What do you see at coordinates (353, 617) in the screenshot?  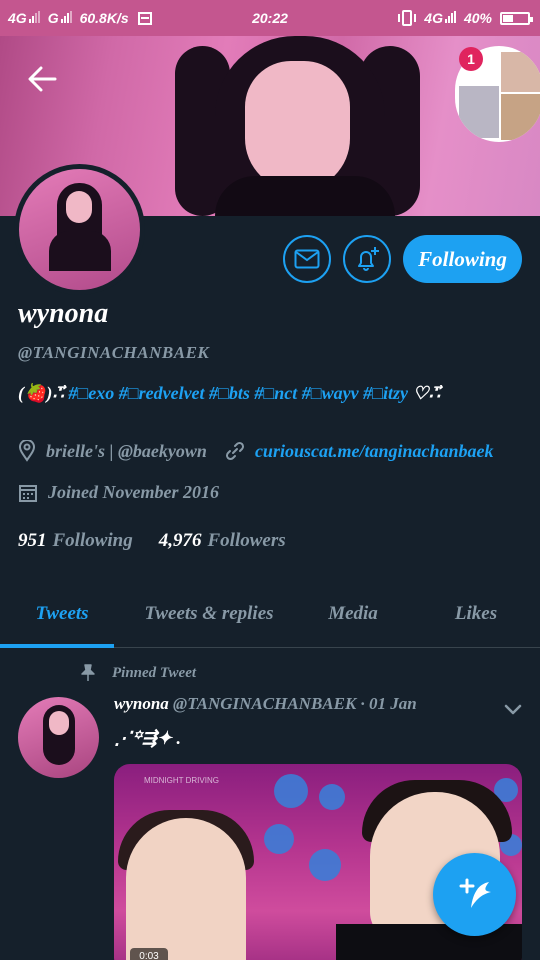 I see `tab-media: Media` at bounding box center [353, 617].